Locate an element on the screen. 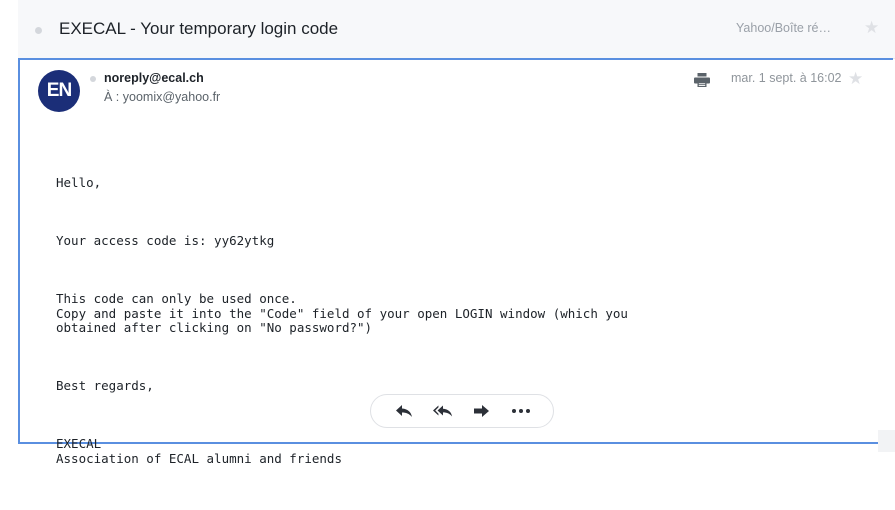  reply-icon is located at coordinates (404, 411).